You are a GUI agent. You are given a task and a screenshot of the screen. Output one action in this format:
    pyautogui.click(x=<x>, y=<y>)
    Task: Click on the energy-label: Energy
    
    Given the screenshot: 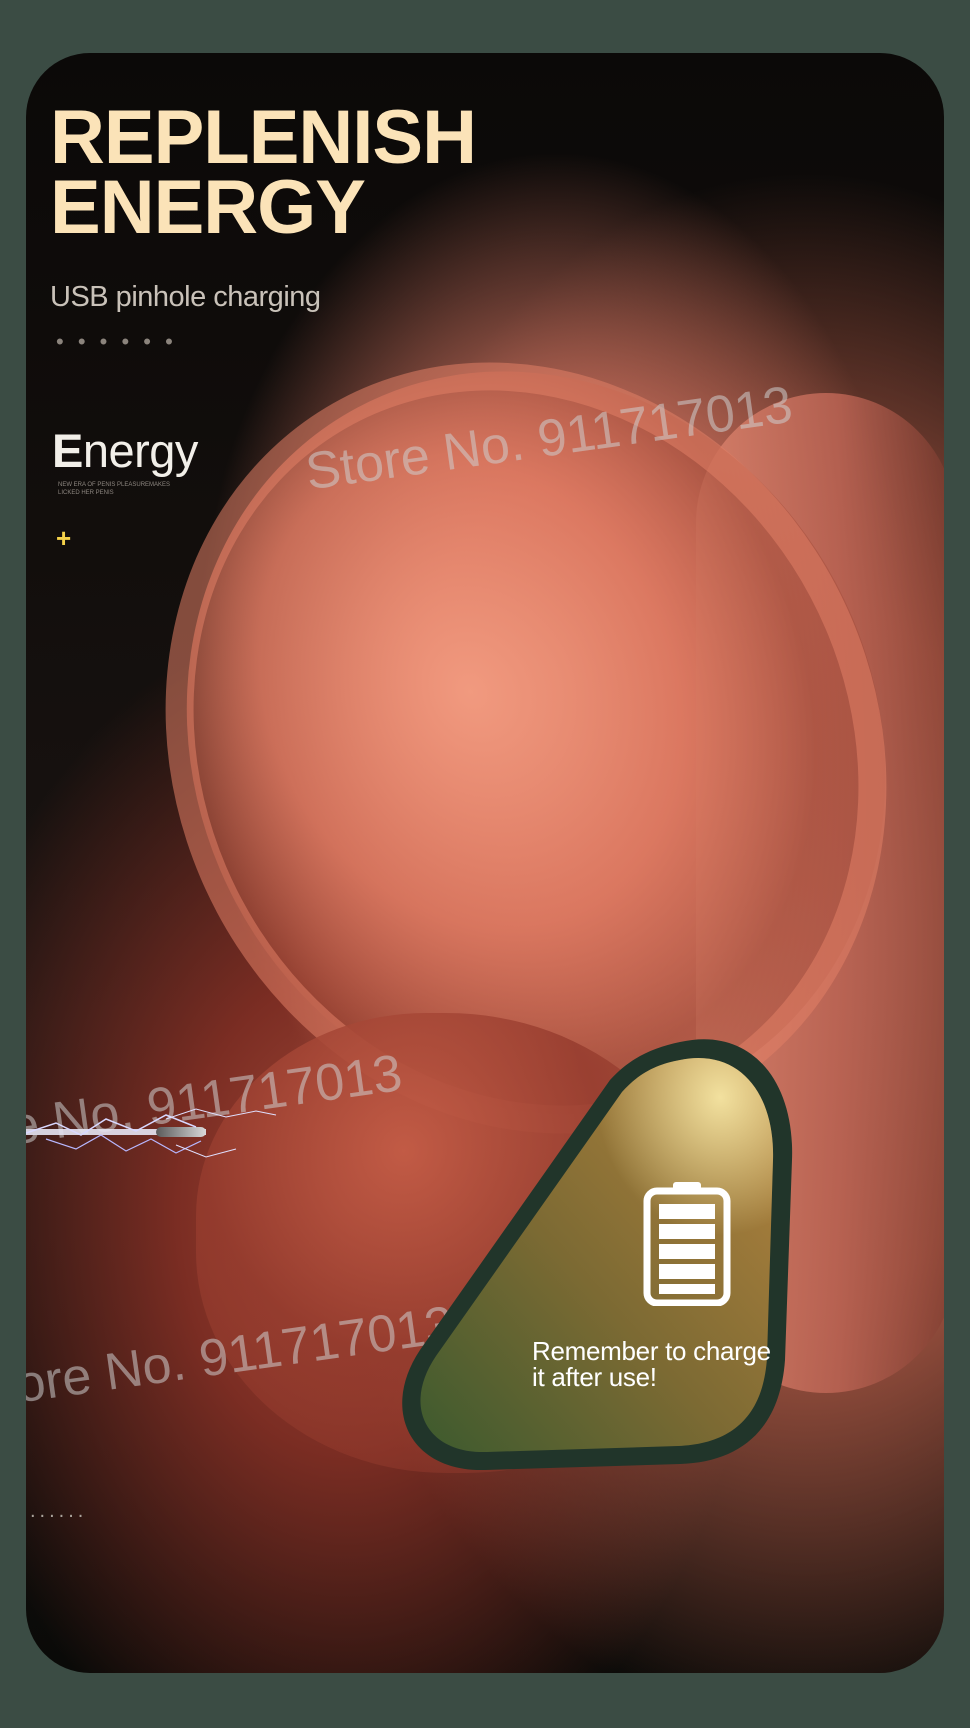 What is the action you would take?
    pyautogui.click(x=125, y=450)
    